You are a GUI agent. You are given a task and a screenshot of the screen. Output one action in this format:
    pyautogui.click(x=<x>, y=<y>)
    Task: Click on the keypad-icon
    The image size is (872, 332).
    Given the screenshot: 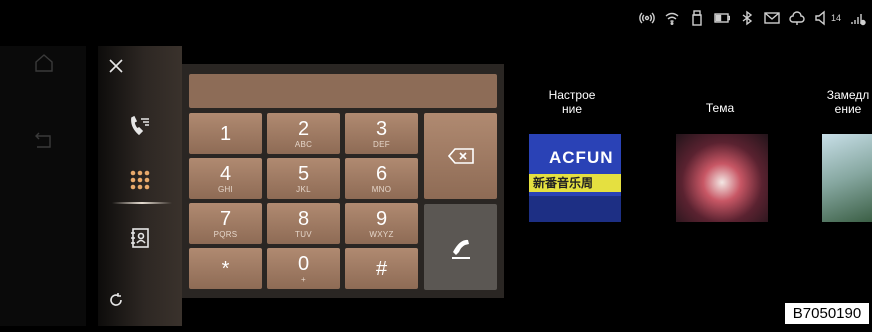 What is the action you would take?
    pyautogui.click(x=140, y=180)
    